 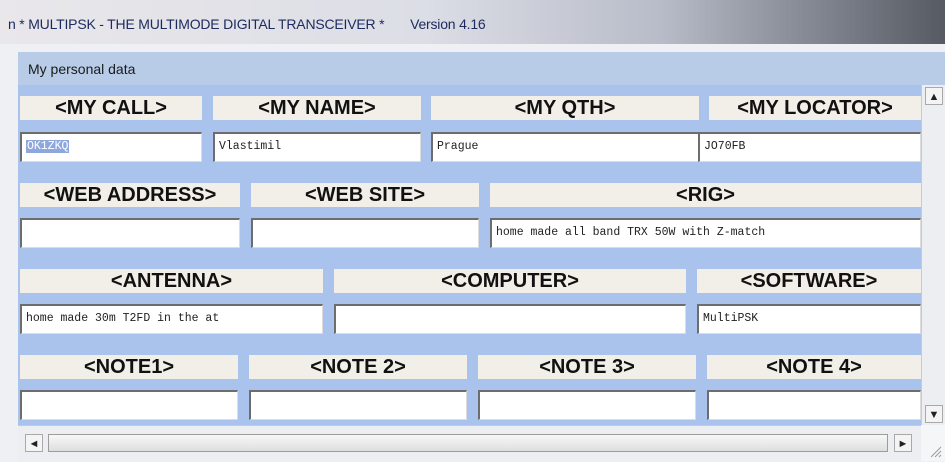 What do you see at coordinates (510, 319) in the screenshot?
I see `computer-field` at bounding box center [510, 319].